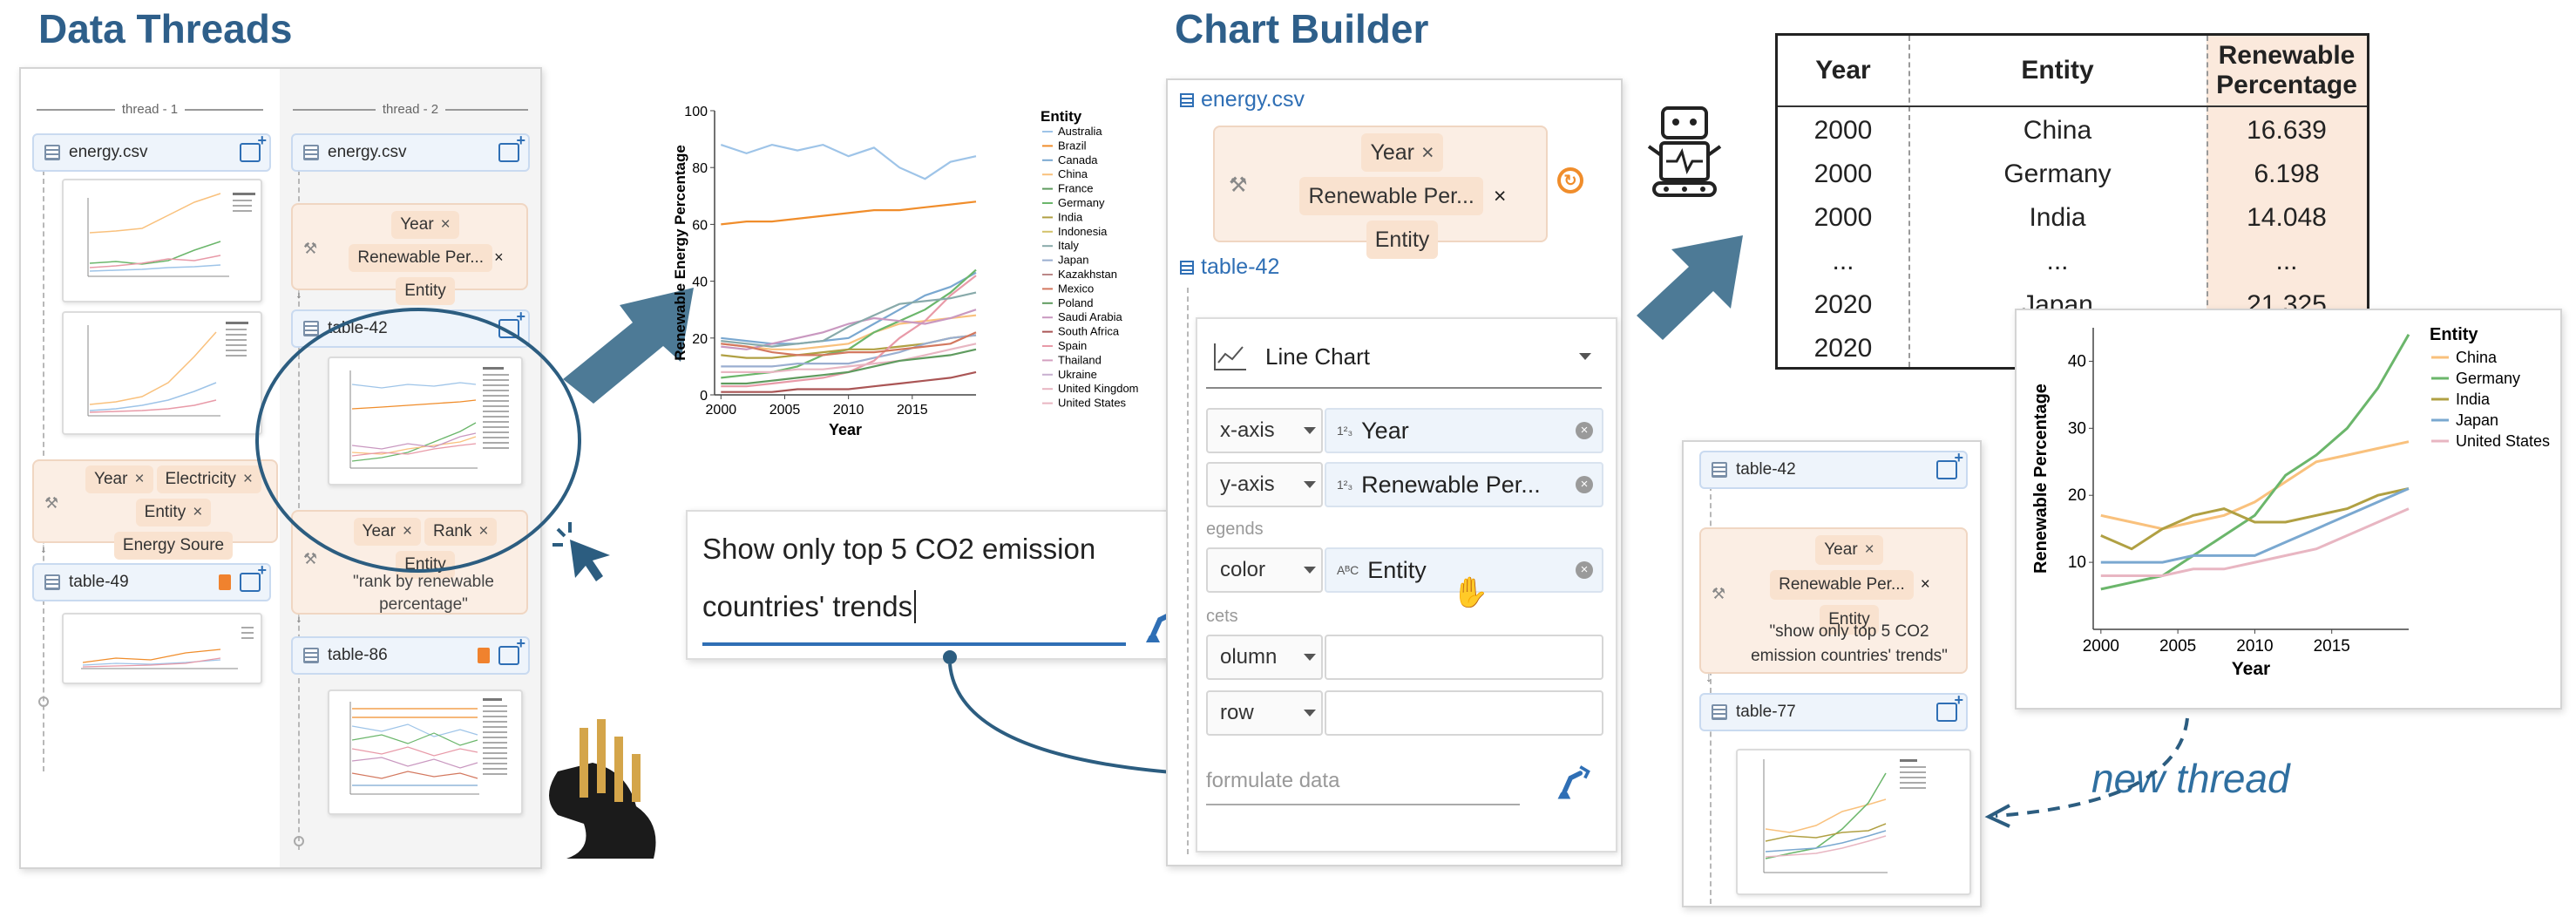  I want to click on formulate-tool-icon, so click(1573, 784).